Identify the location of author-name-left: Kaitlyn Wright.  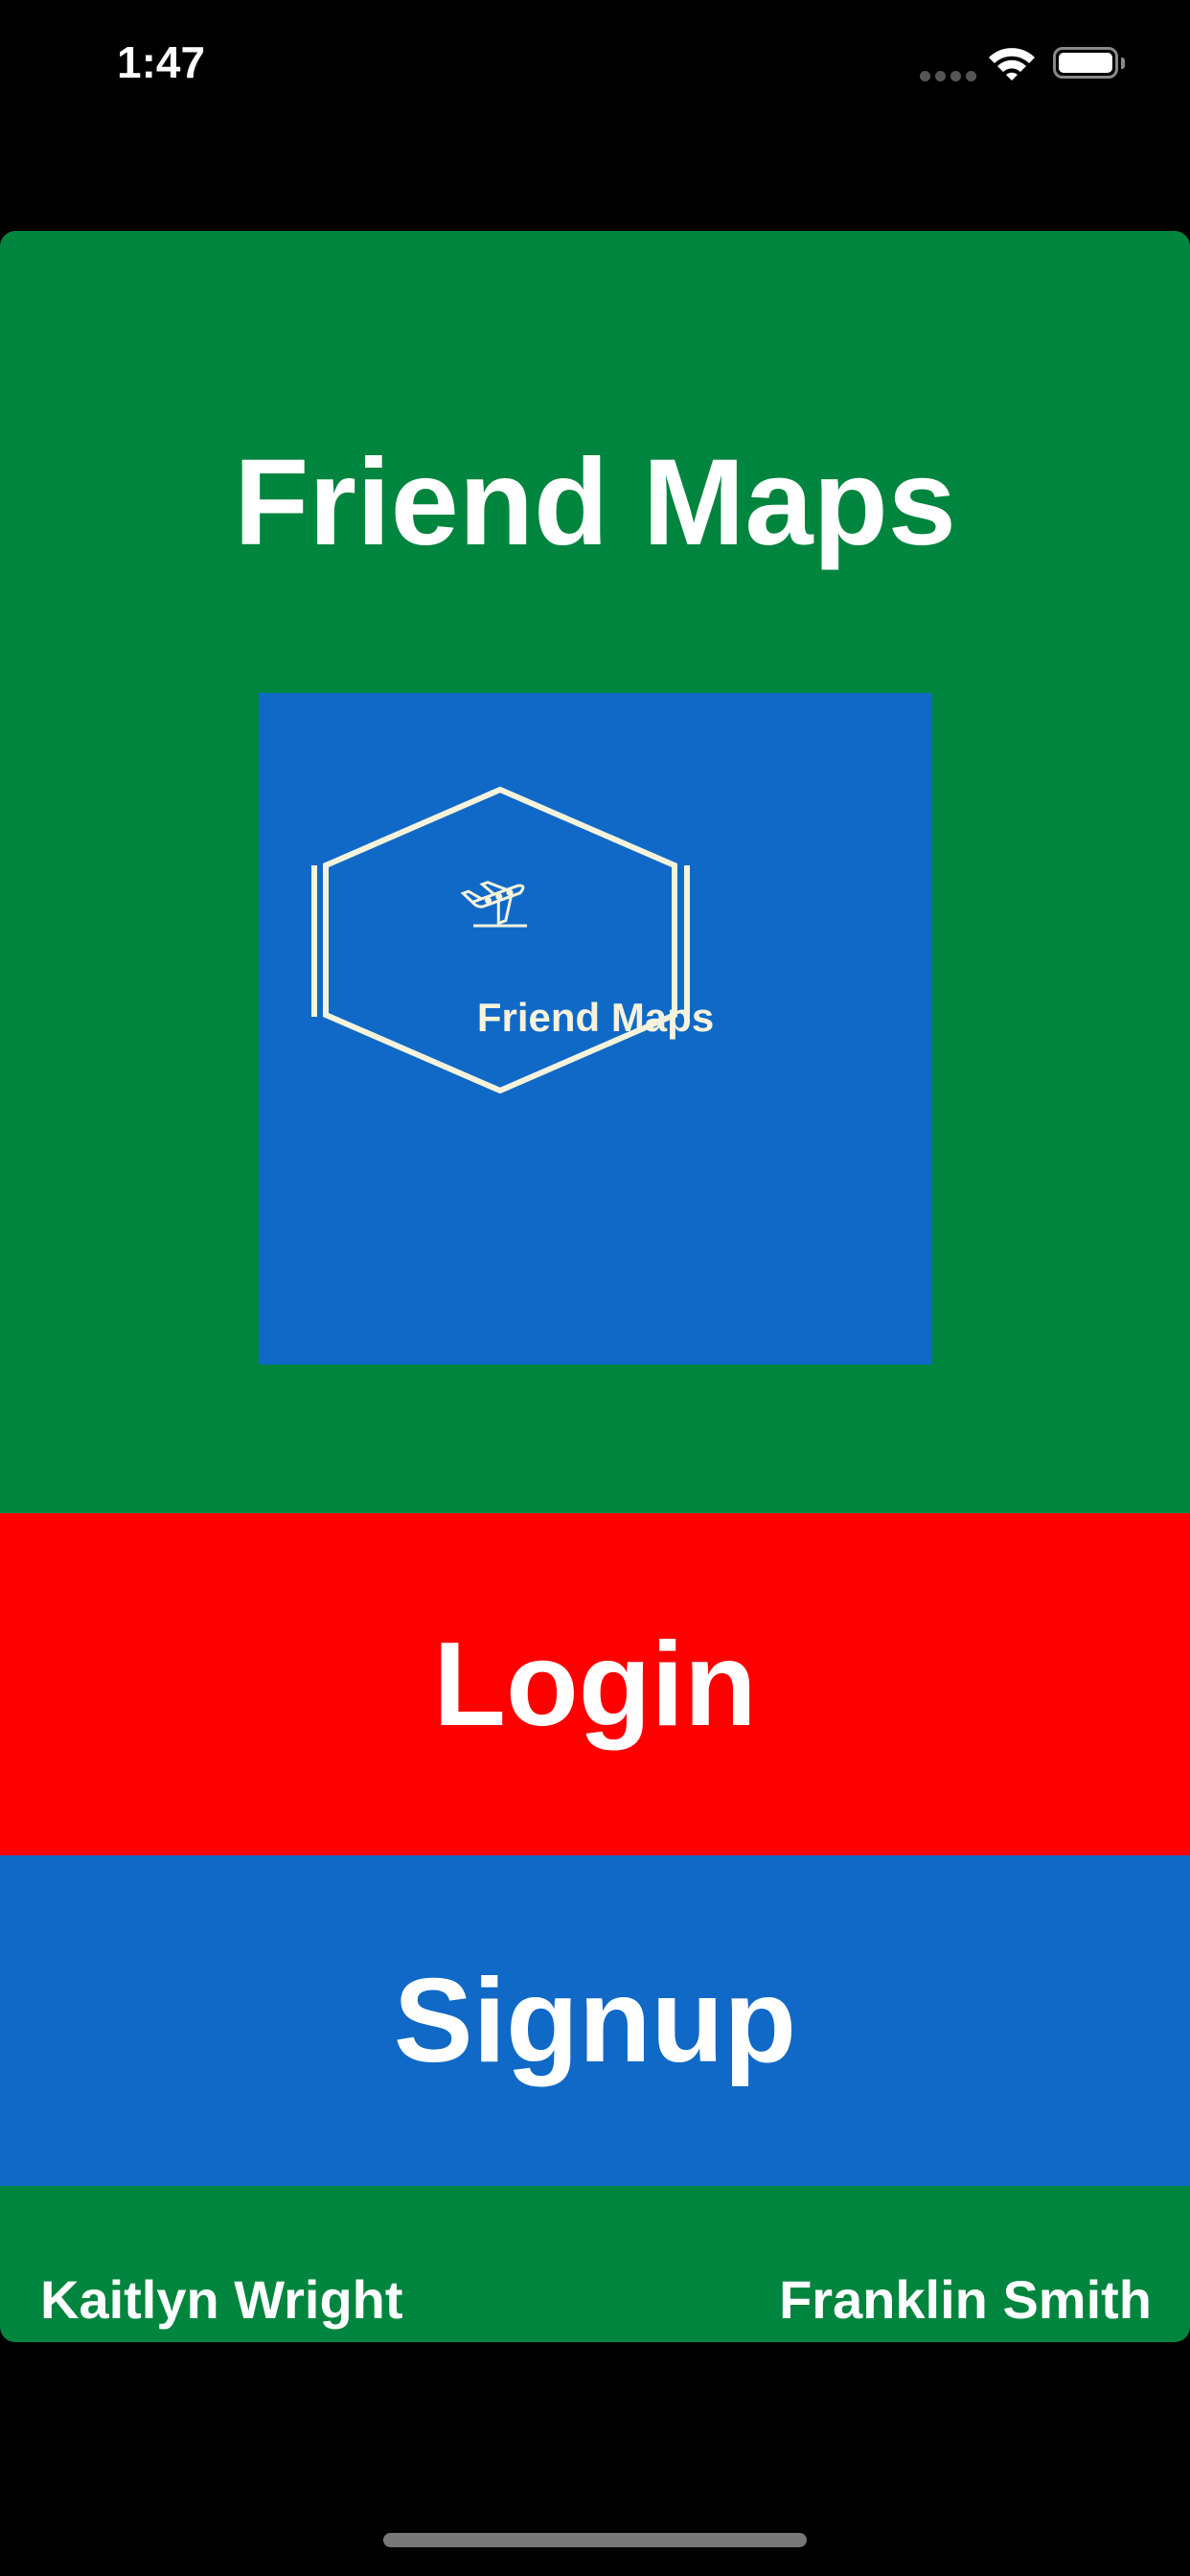
(222, 2299).